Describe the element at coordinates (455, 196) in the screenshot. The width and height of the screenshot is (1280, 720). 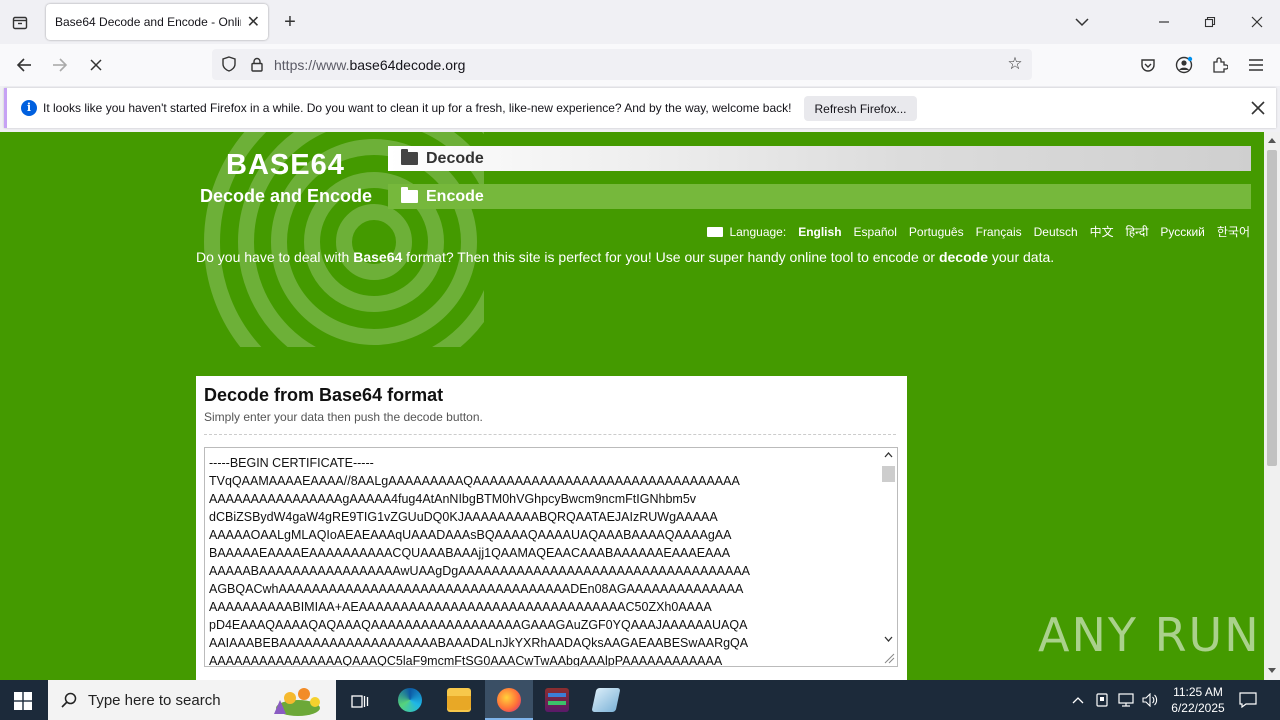
I see `menu-encode-label: Encode` at that location.